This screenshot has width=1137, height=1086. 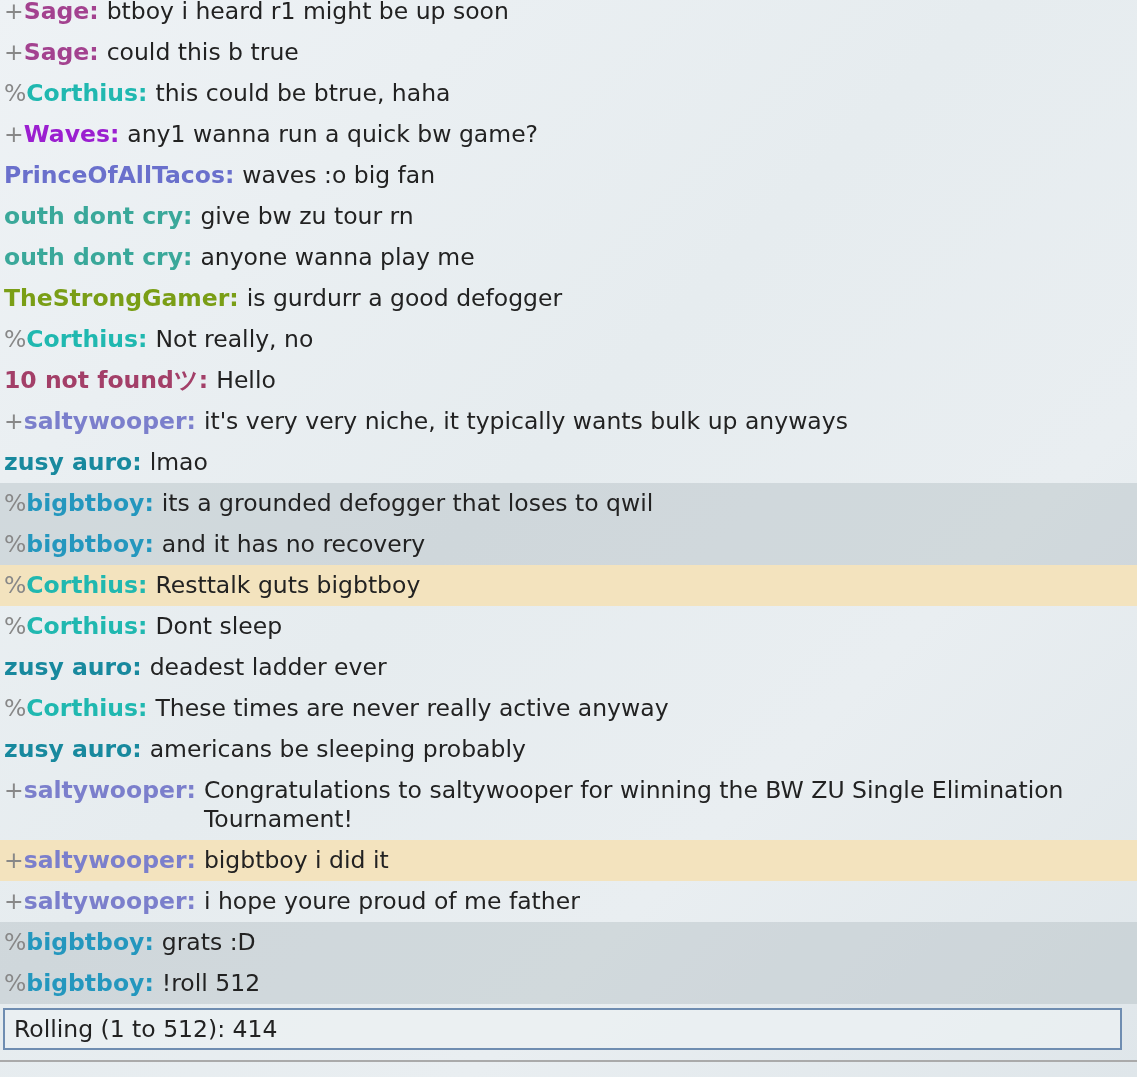 What do you see at coordinates (333, 134) in the screenshot?
I see `message-text: any1 wanna run a quick bw game?` at bounding box center [333, 134].